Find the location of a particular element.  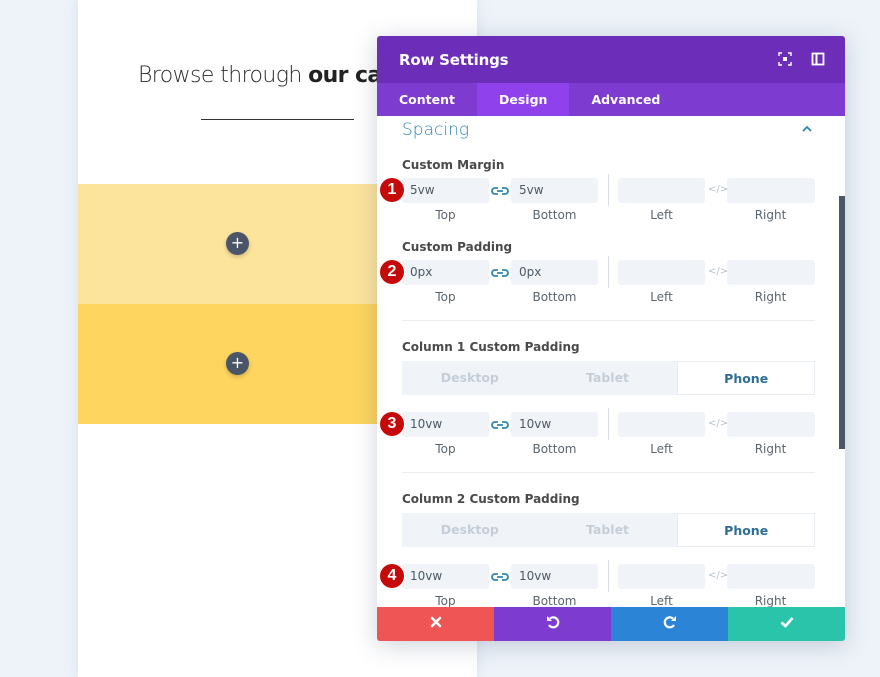

margin-bottom-input: 5vw is located at coordinates (554, 190).